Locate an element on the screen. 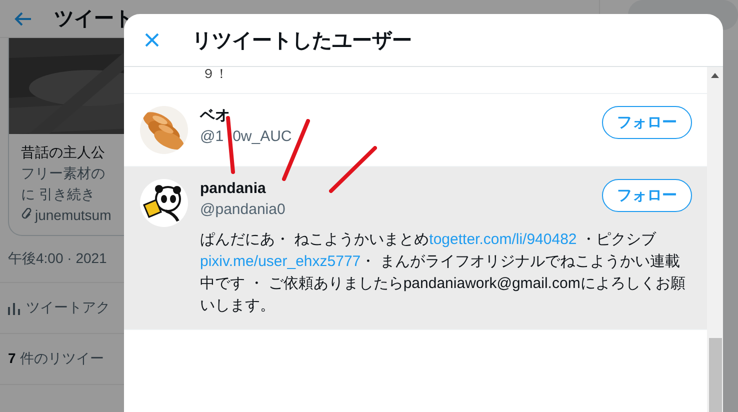  bio-link: pixiv.me/user_ehxz5777 is located at coordinates (280, 261).